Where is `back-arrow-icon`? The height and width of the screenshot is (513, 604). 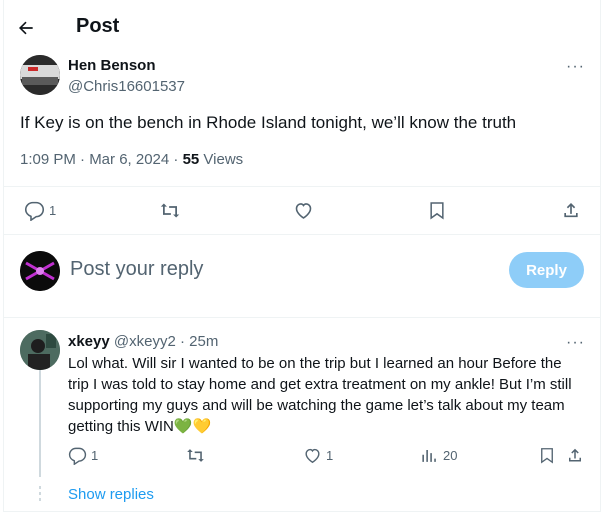 back-arrow-icon is located at coordinates (26, 28).